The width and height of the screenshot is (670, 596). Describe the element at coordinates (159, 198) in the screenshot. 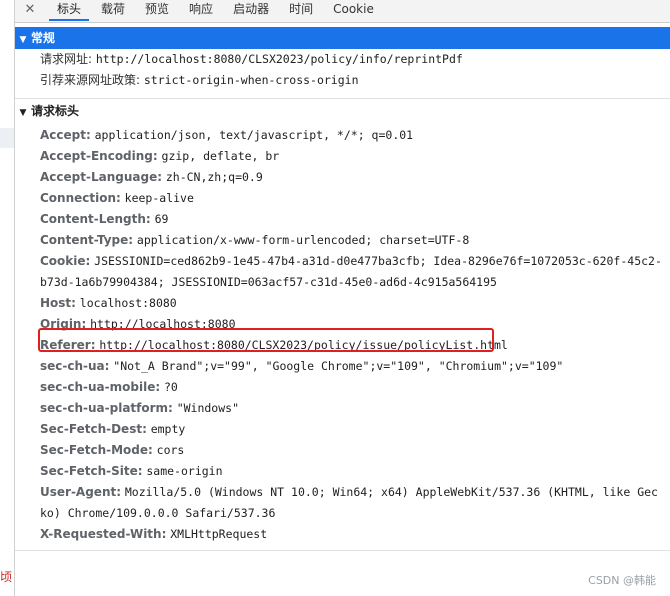

I see `header-value: keep-alive` at that location.